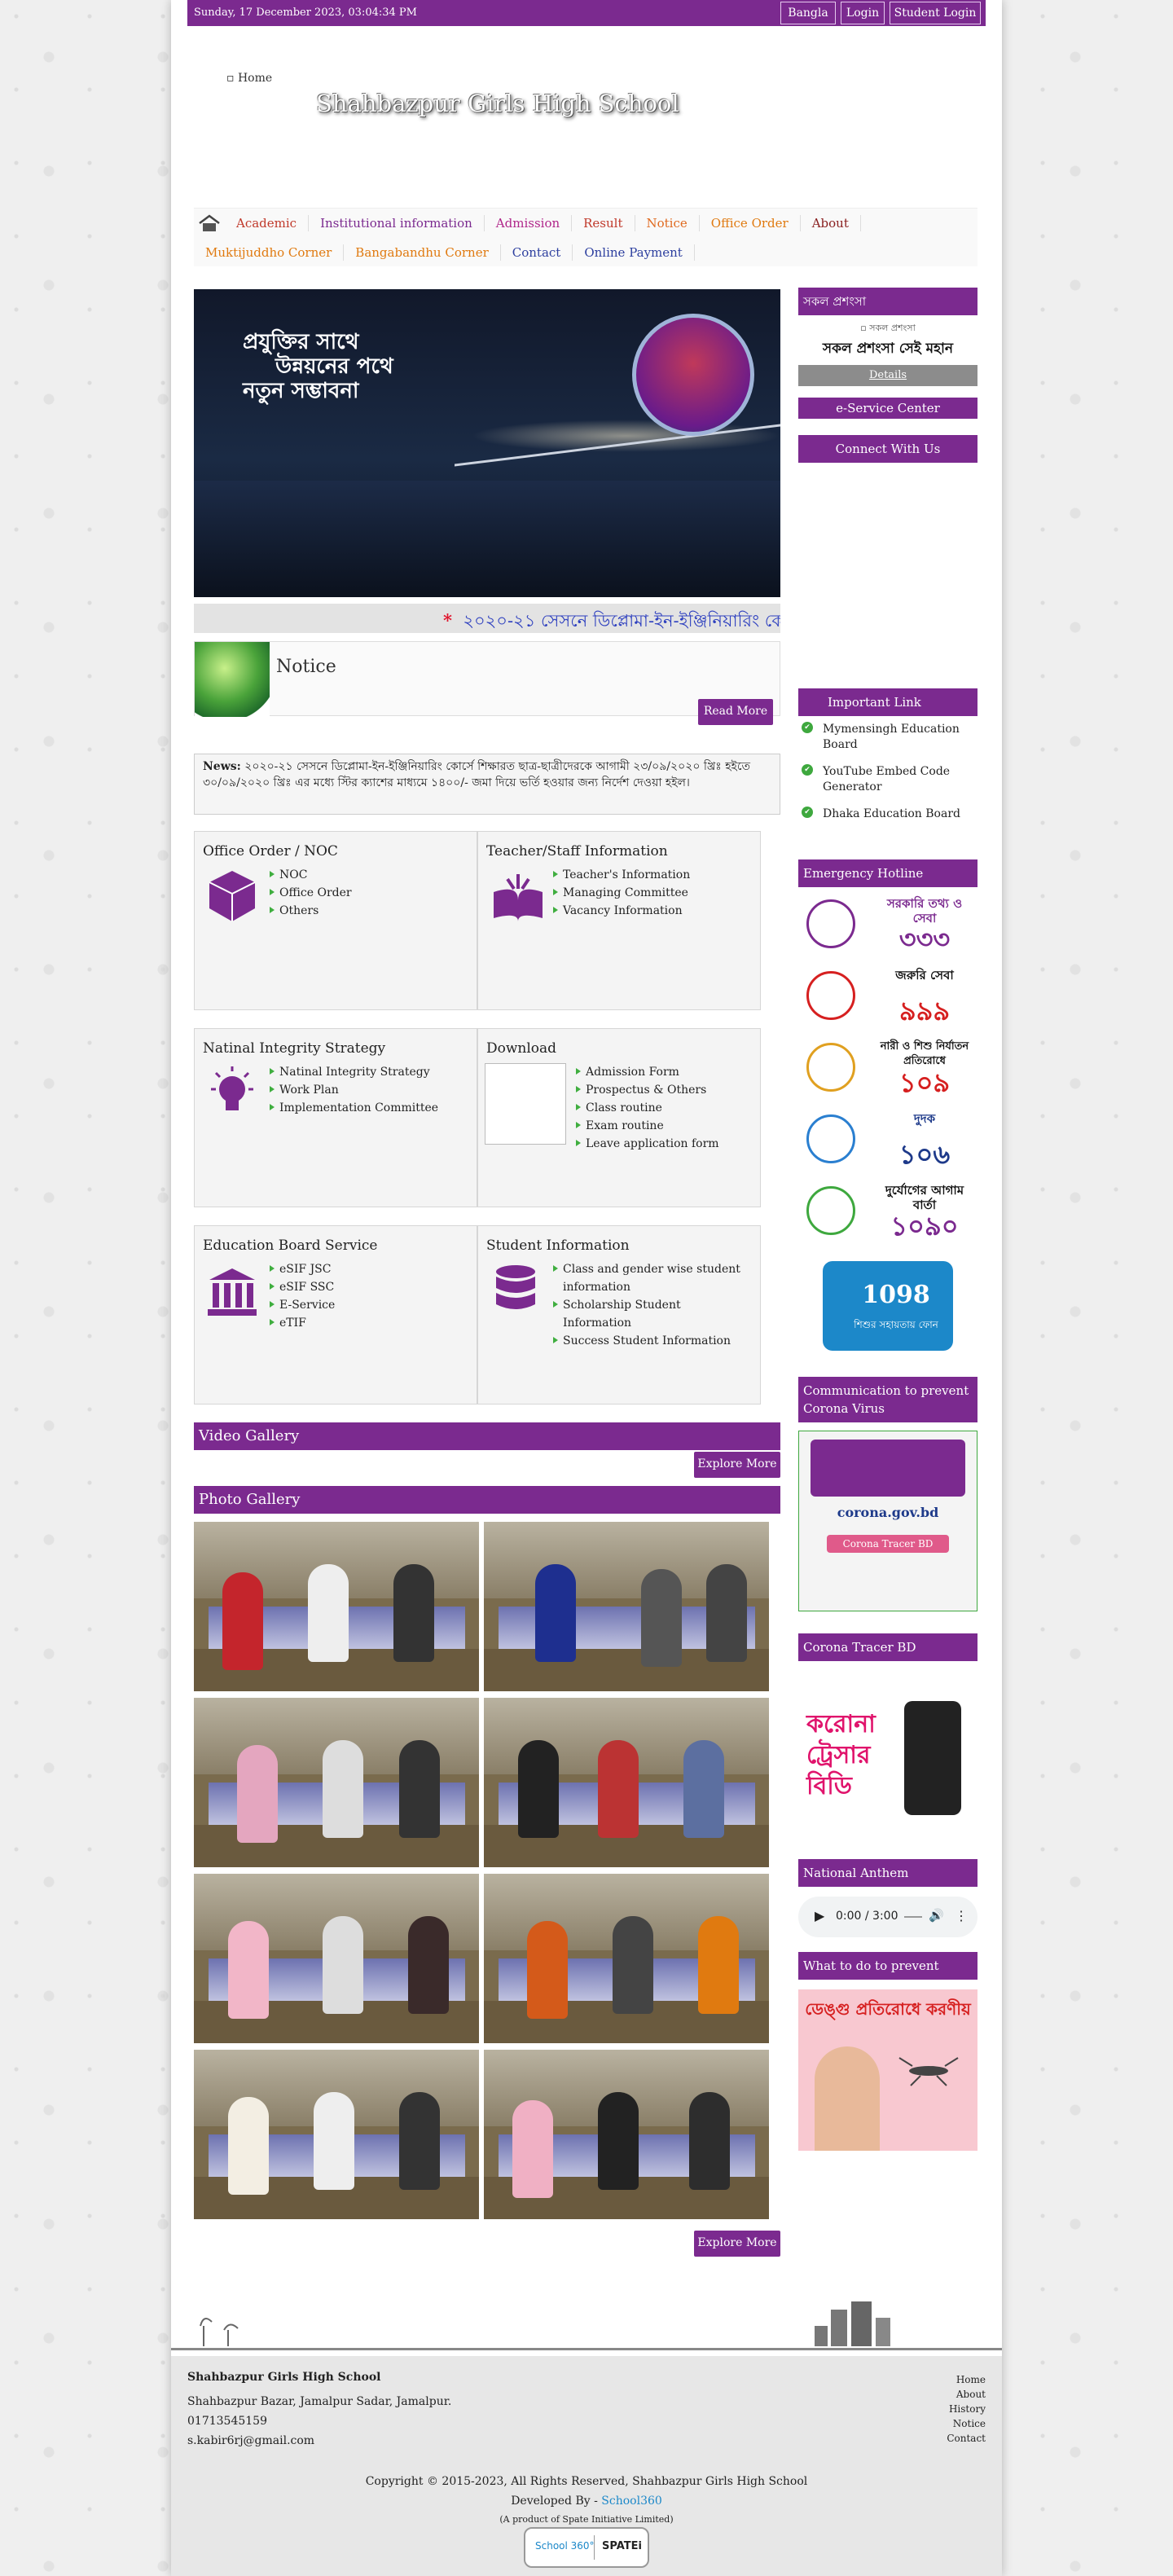 This screenshot has width=1173, height=2576. What do you see at coordinates (647, 1126) in the screenshot?
I see `card-link: Exam routine` at bounding box center [647, 1126].